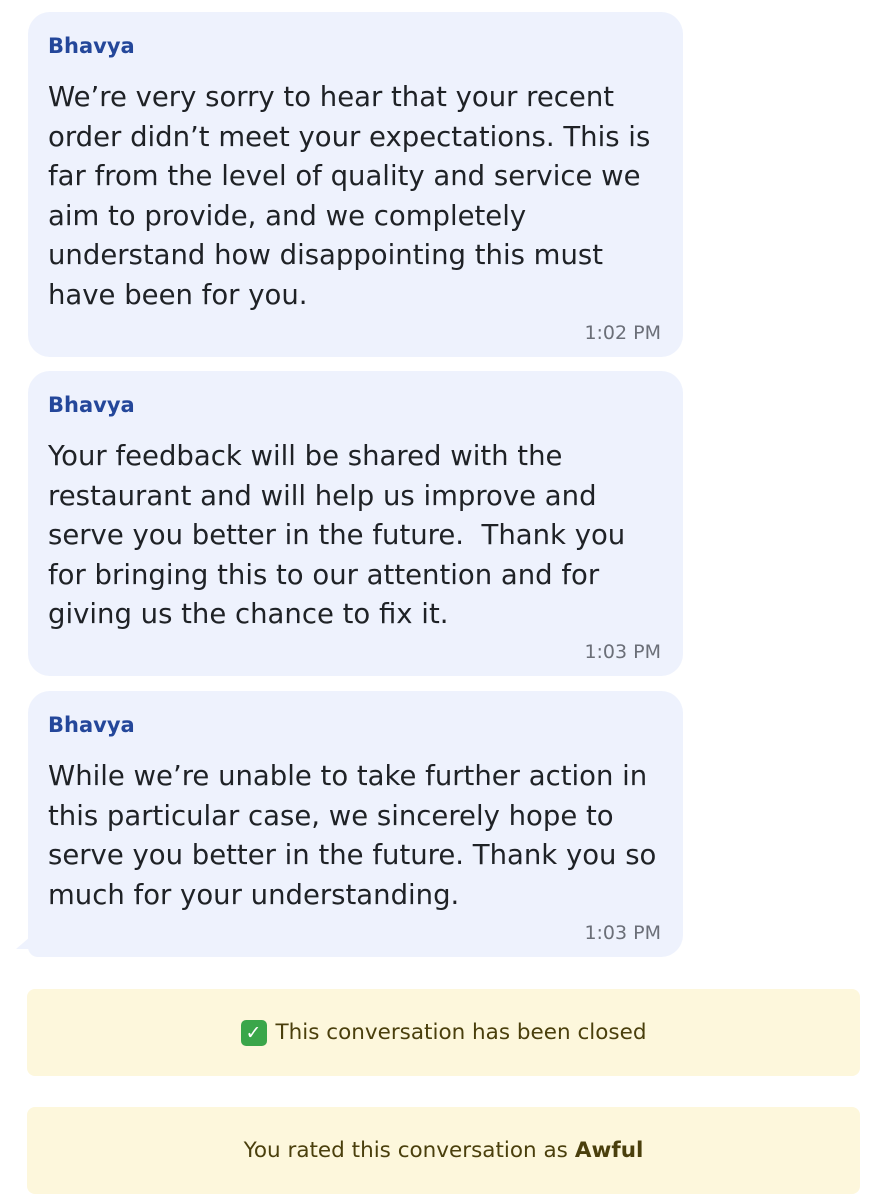  Describe the element at coordinates (253, 1032) in the screenshot. I see `check-mark-icon: ✓` at that location.